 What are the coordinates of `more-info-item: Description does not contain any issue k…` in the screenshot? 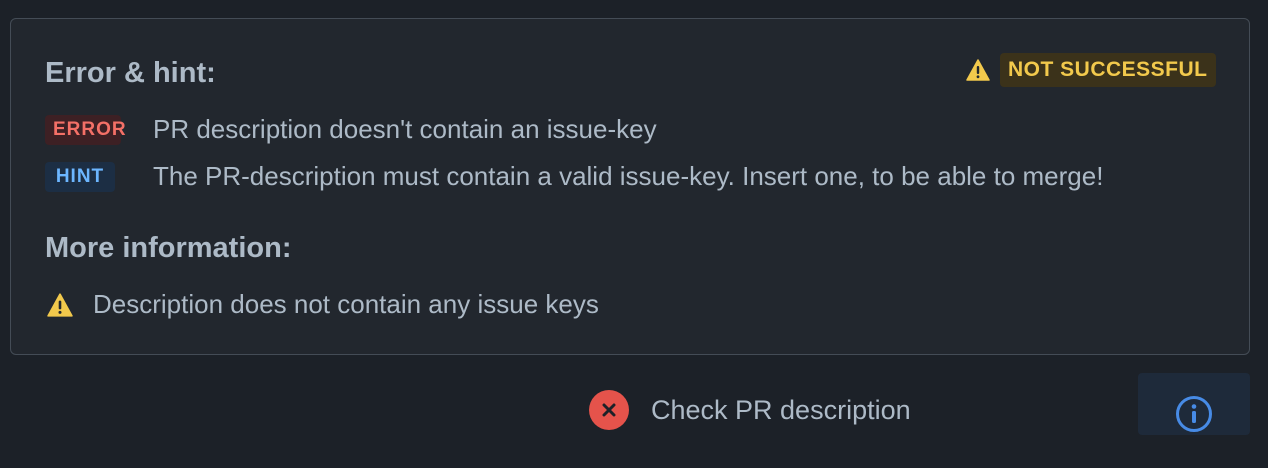 It's located at (323, 304).